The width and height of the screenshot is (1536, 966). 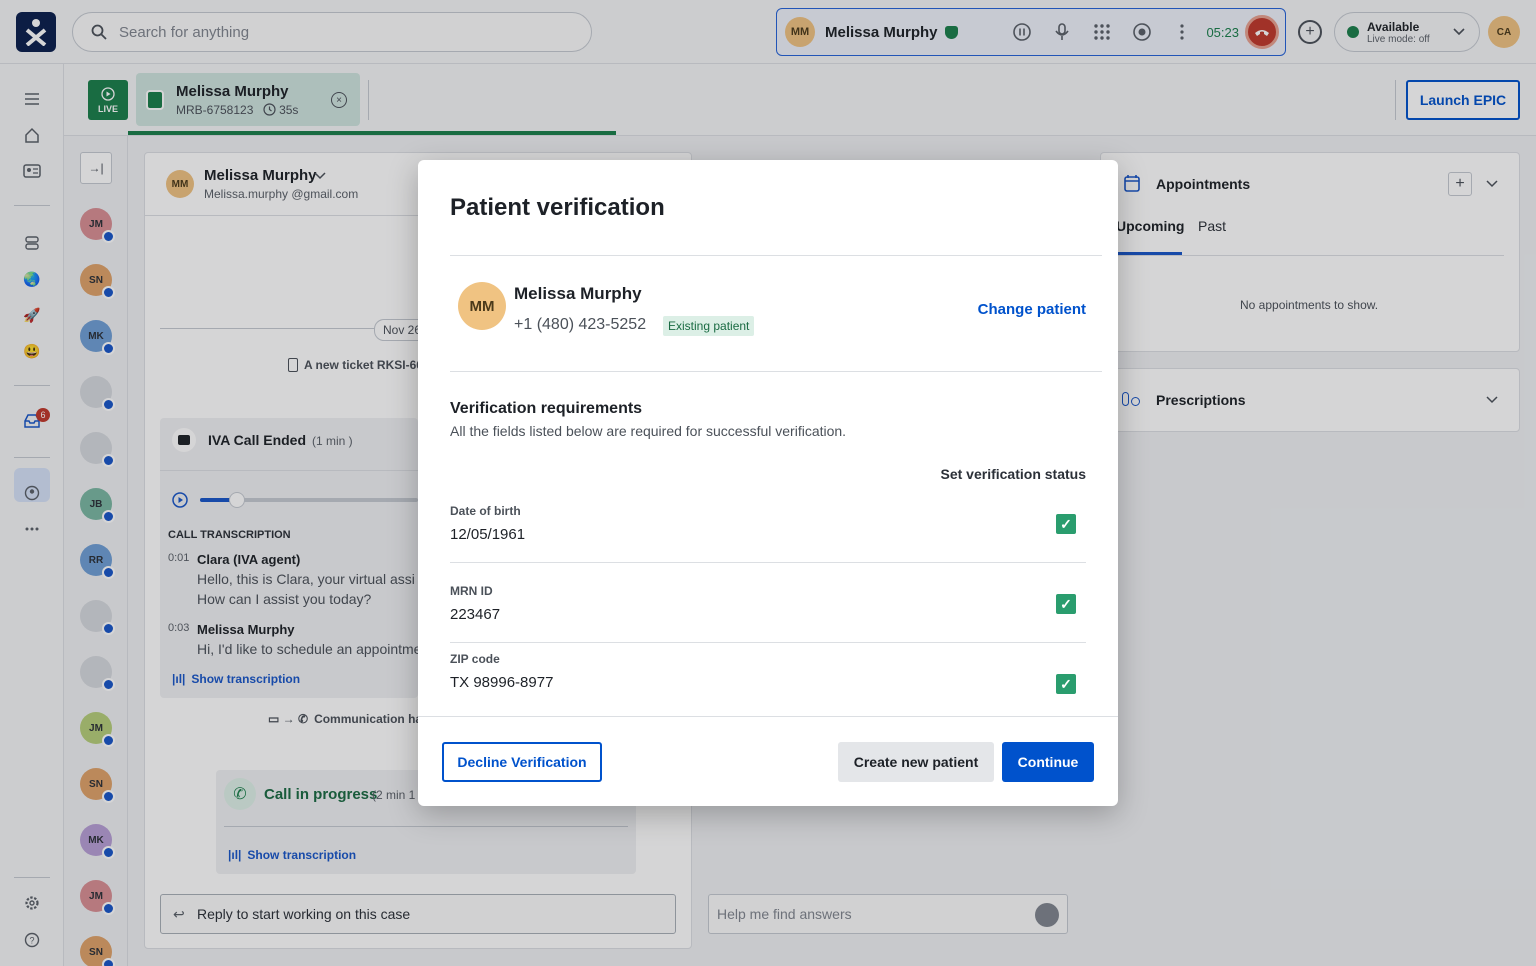 What do you see at coordinates (482, 306) in the screenshot?
I see `patient-avatar: MM` at bounding box center [482, 306].